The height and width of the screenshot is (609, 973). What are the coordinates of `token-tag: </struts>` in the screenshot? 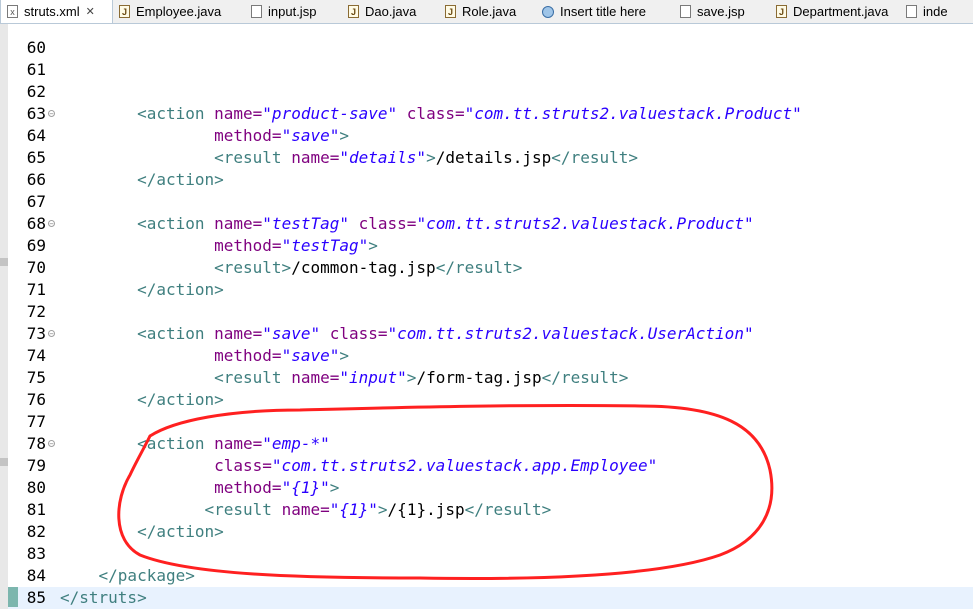 It's located at (103, 597).